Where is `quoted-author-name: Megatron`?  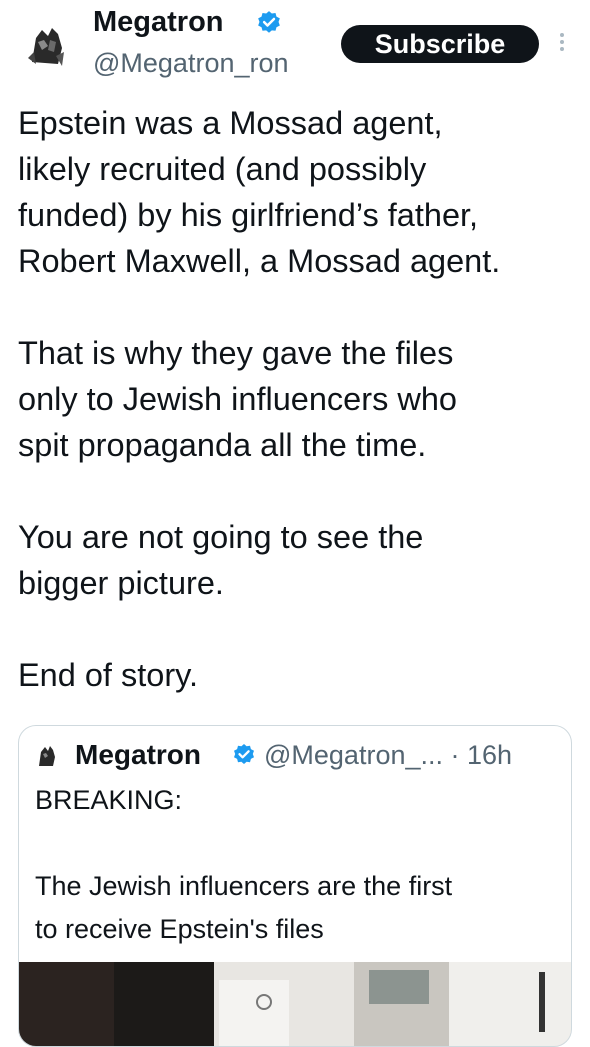 quoted-author-name: Megatron is located at coordinates (138, 755).